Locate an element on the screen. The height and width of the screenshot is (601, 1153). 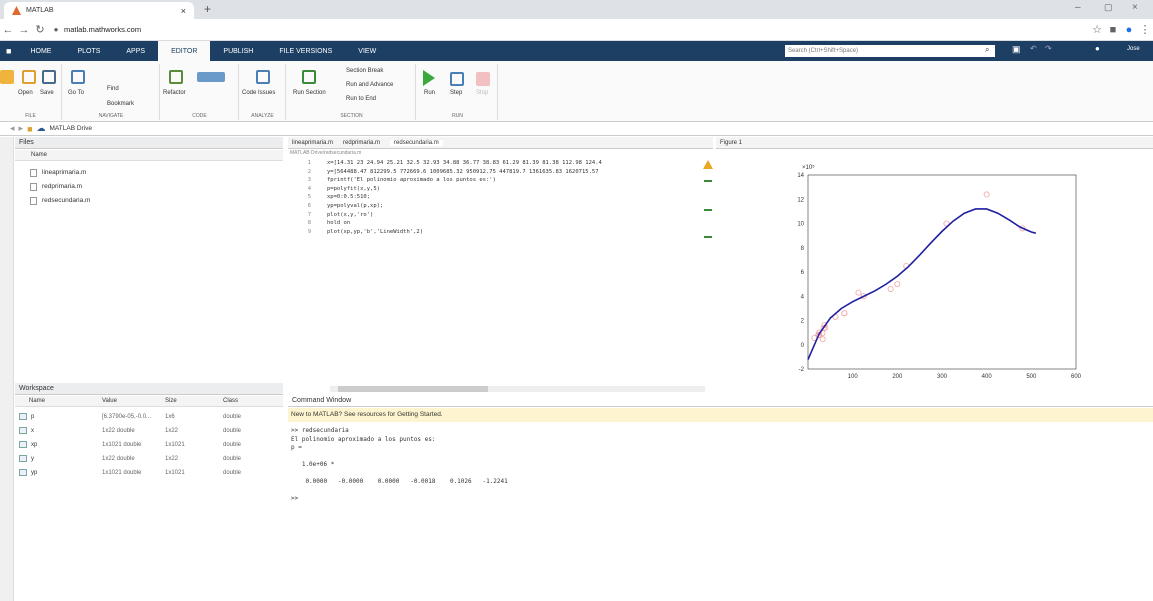
search-input: Search (Ctrl+Shift+Space) is located at coordinates (890, 51).